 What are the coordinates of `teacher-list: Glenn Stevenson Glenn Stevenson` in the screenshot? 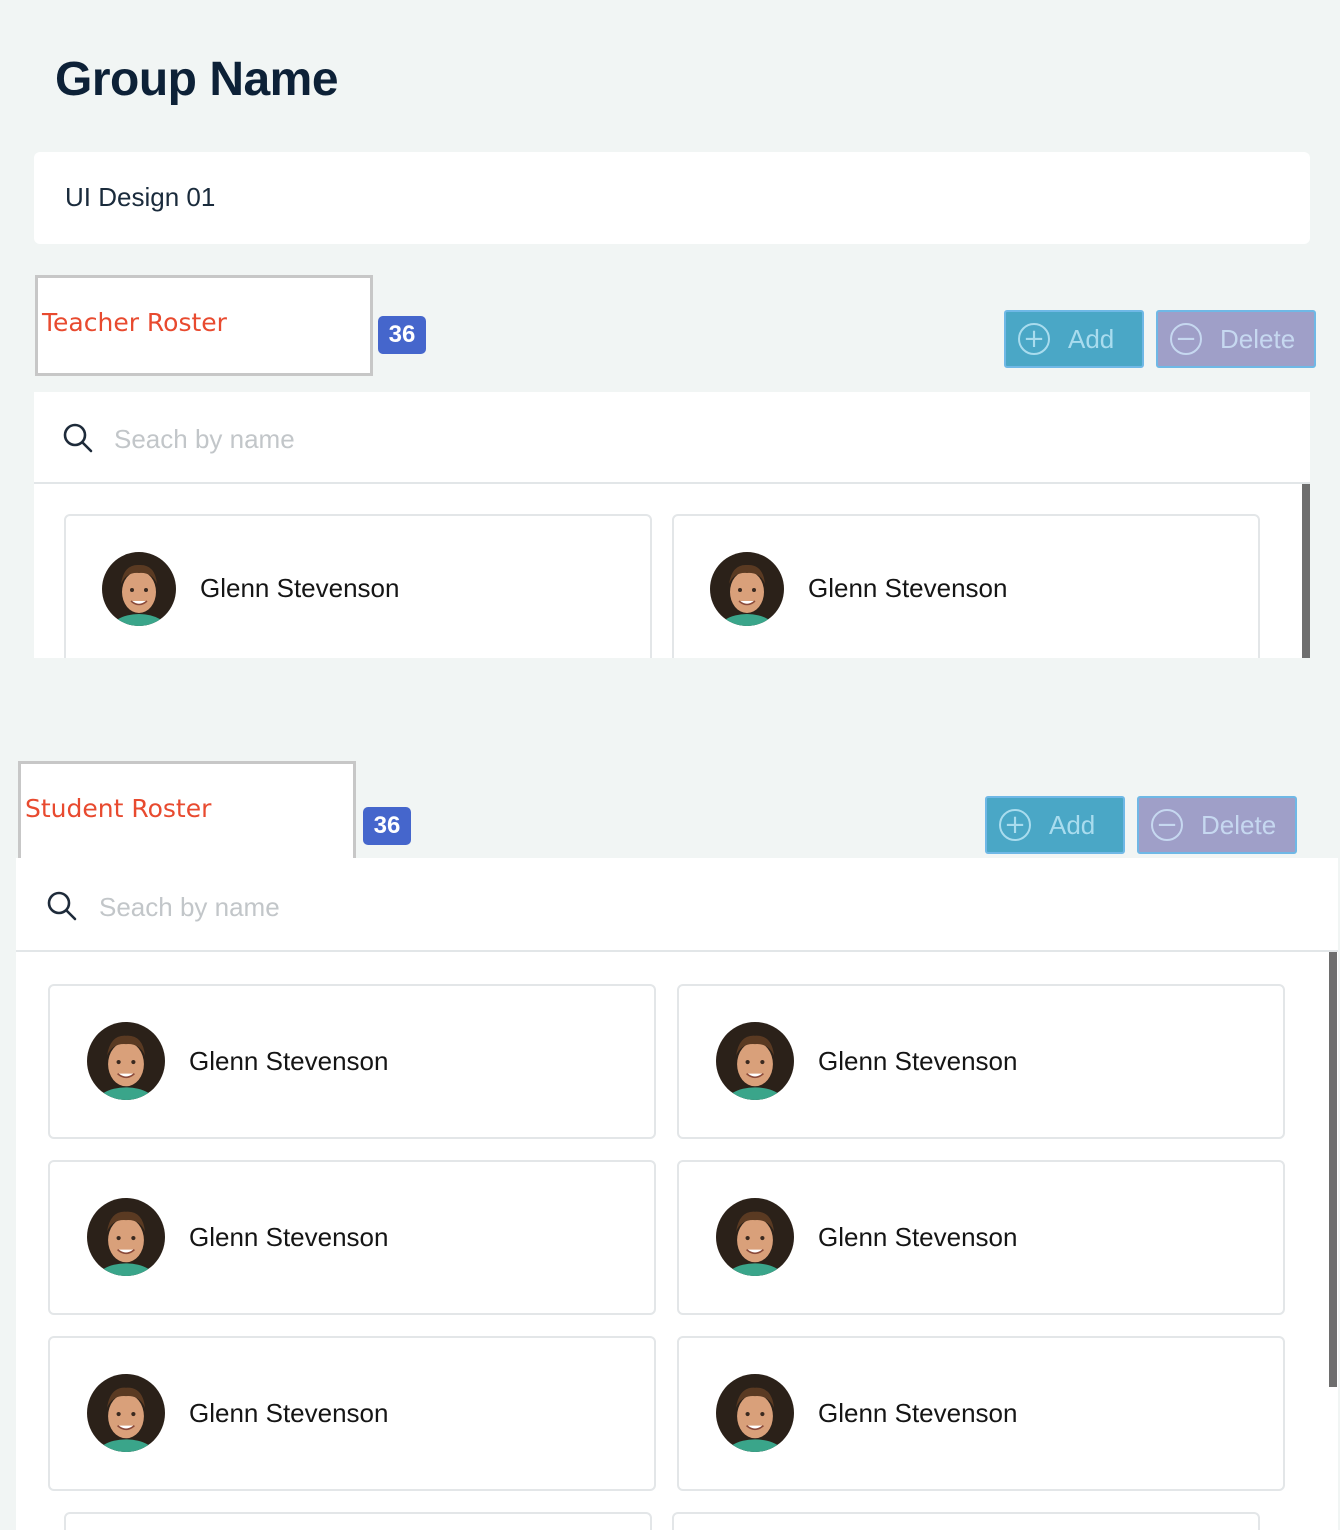 It's located at (672, 571).